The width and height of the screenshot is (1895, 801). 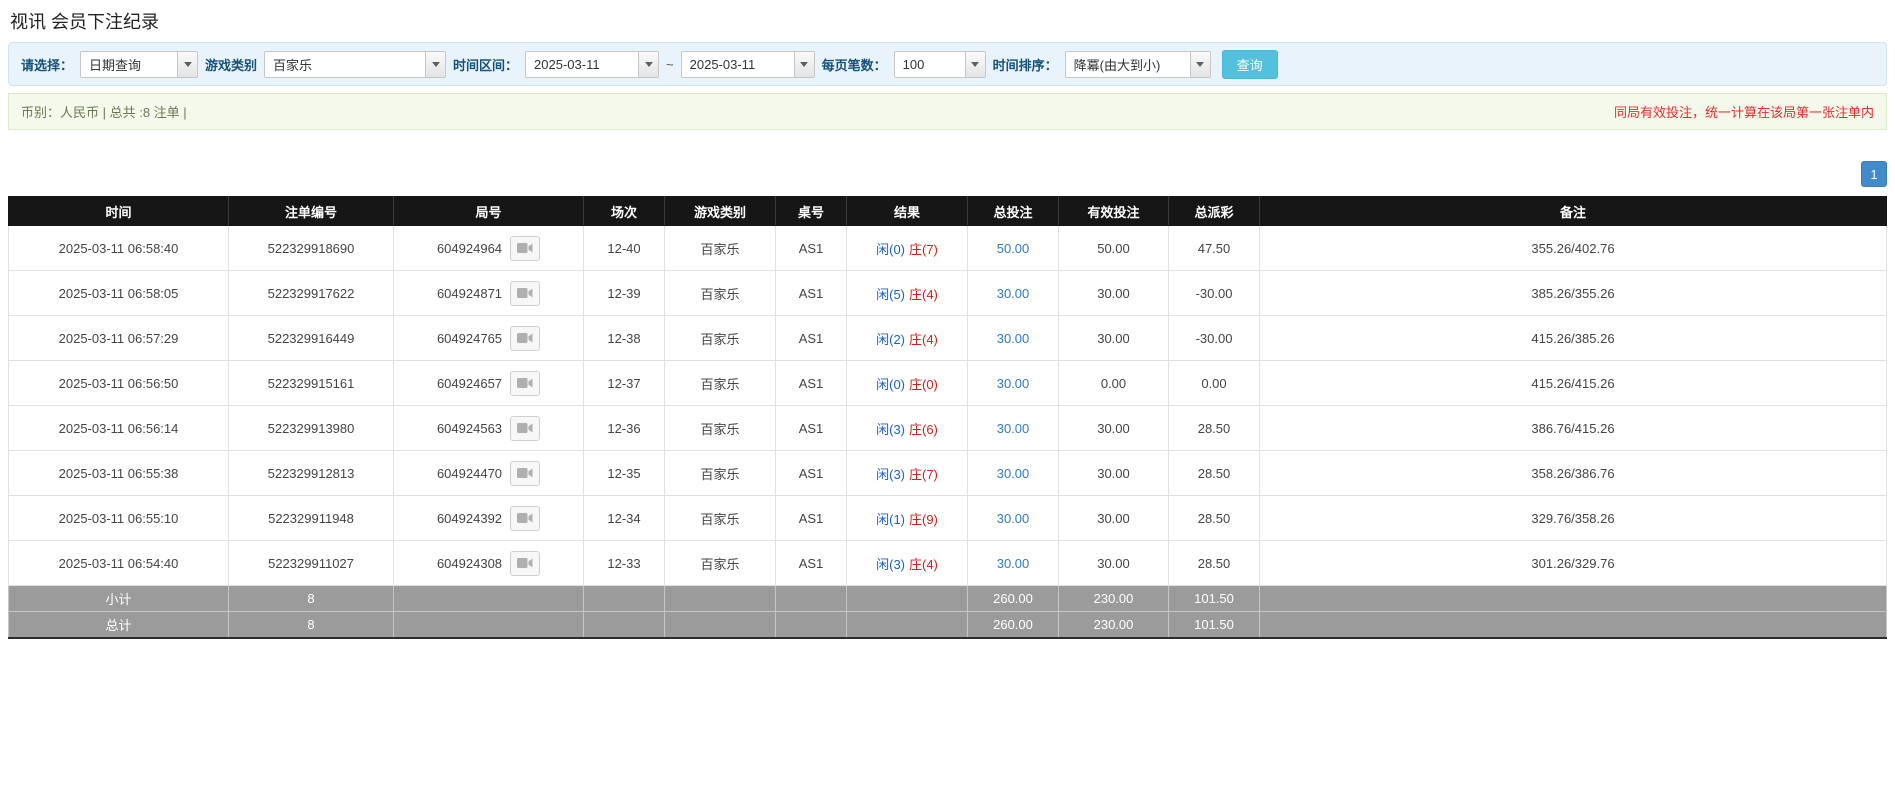 I want to click on query-type-combobox, so click(x=139, y=64).